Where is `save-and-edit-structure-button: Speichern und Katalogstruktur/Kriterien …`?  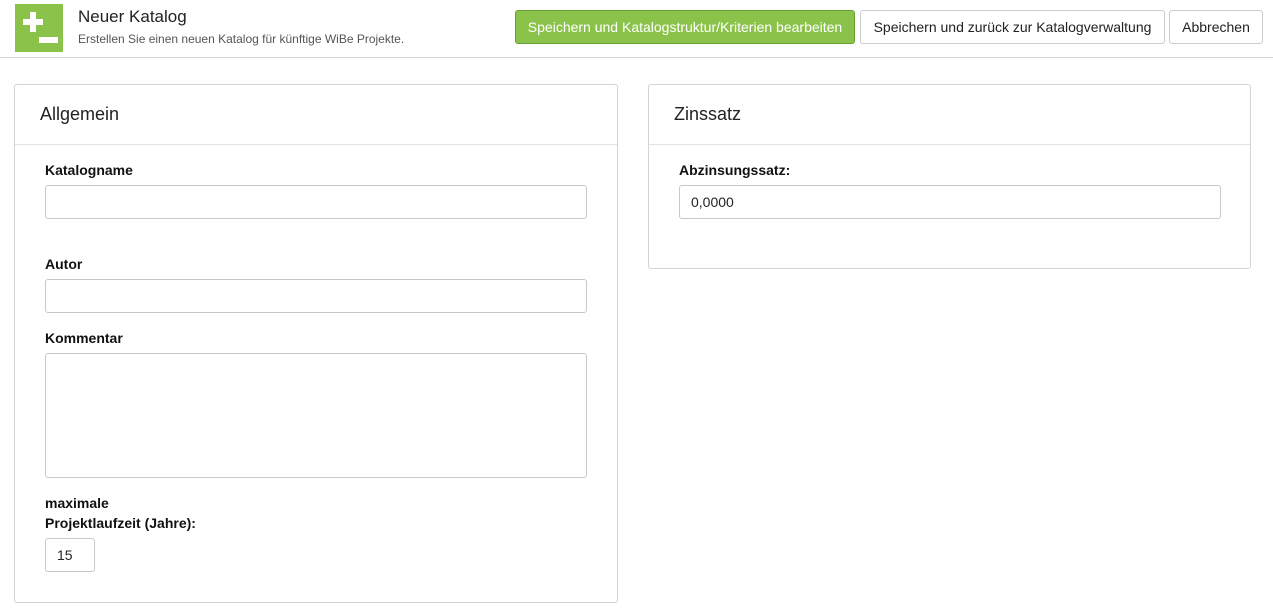 save-and-edit-structure-button: Speichern und Katalogstruktur/Kriterien … is located at coordinates (685, 27).